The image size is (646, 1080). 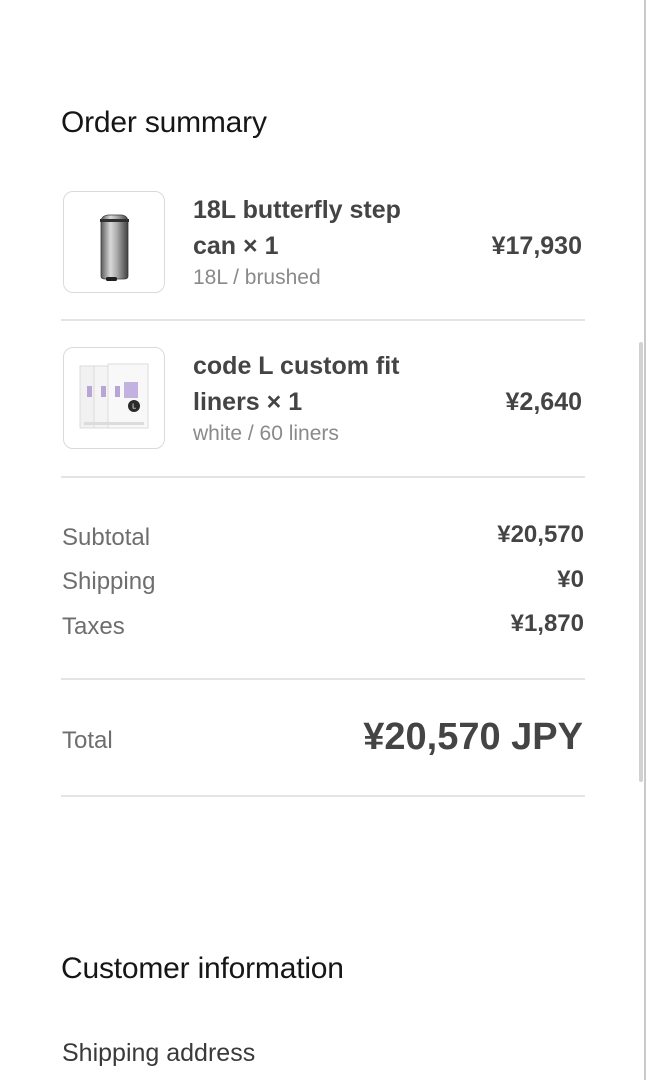 What do you see at coordinates (540, 534) in the screenshot?
I see `subtotal-value: ¥20,570` at bounding box center [540, 534].